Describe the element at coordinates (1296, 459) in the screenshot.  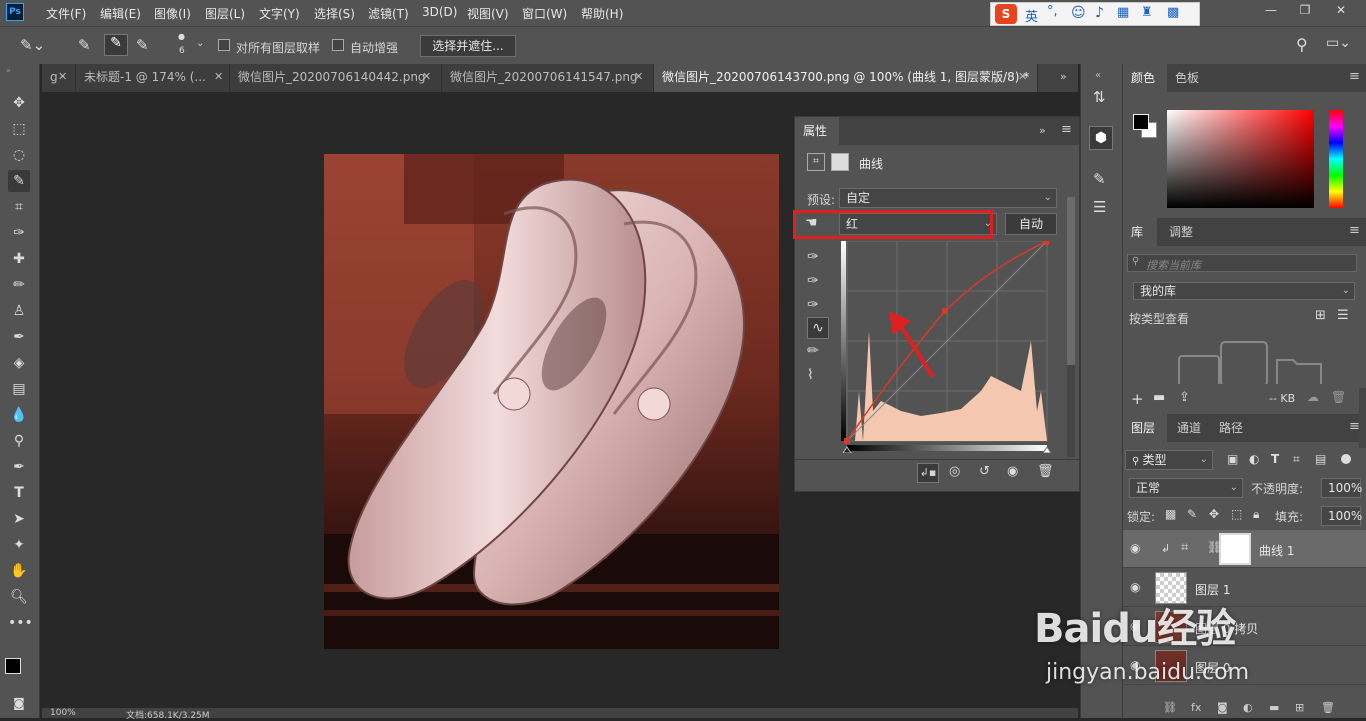
I see `filter-shape-icon: ⌗` at that location.